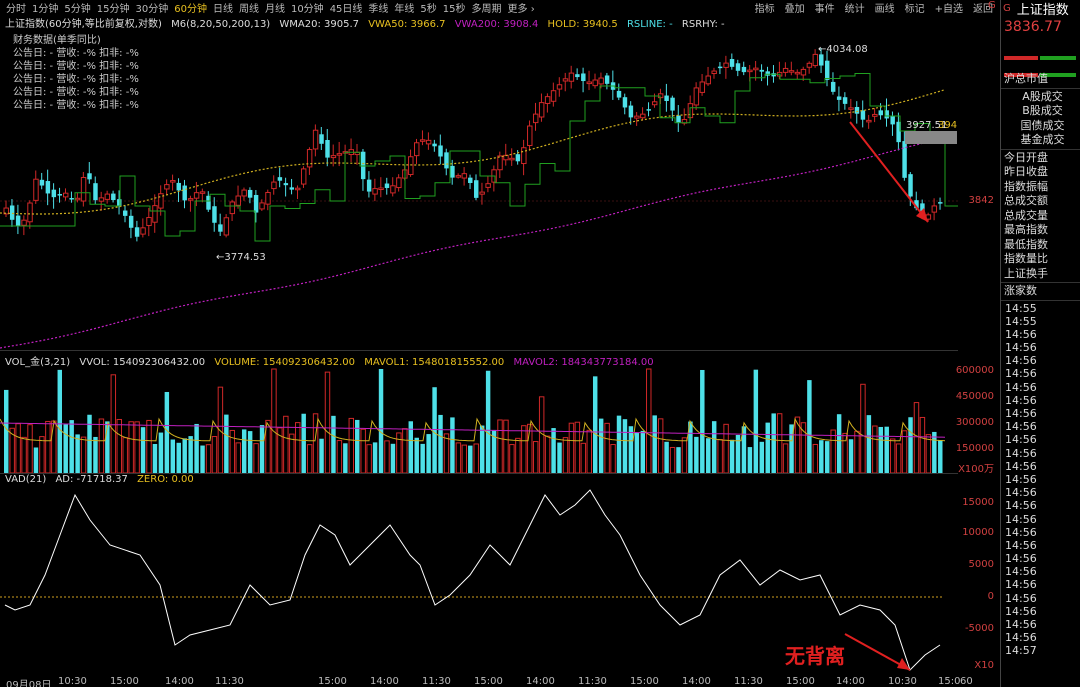 This screenshot has width=1080, height=687. What do you see at coordinates (825, 7) in the screenshot?
I see `tool-2: 事件` at bounding box center [825, 7].